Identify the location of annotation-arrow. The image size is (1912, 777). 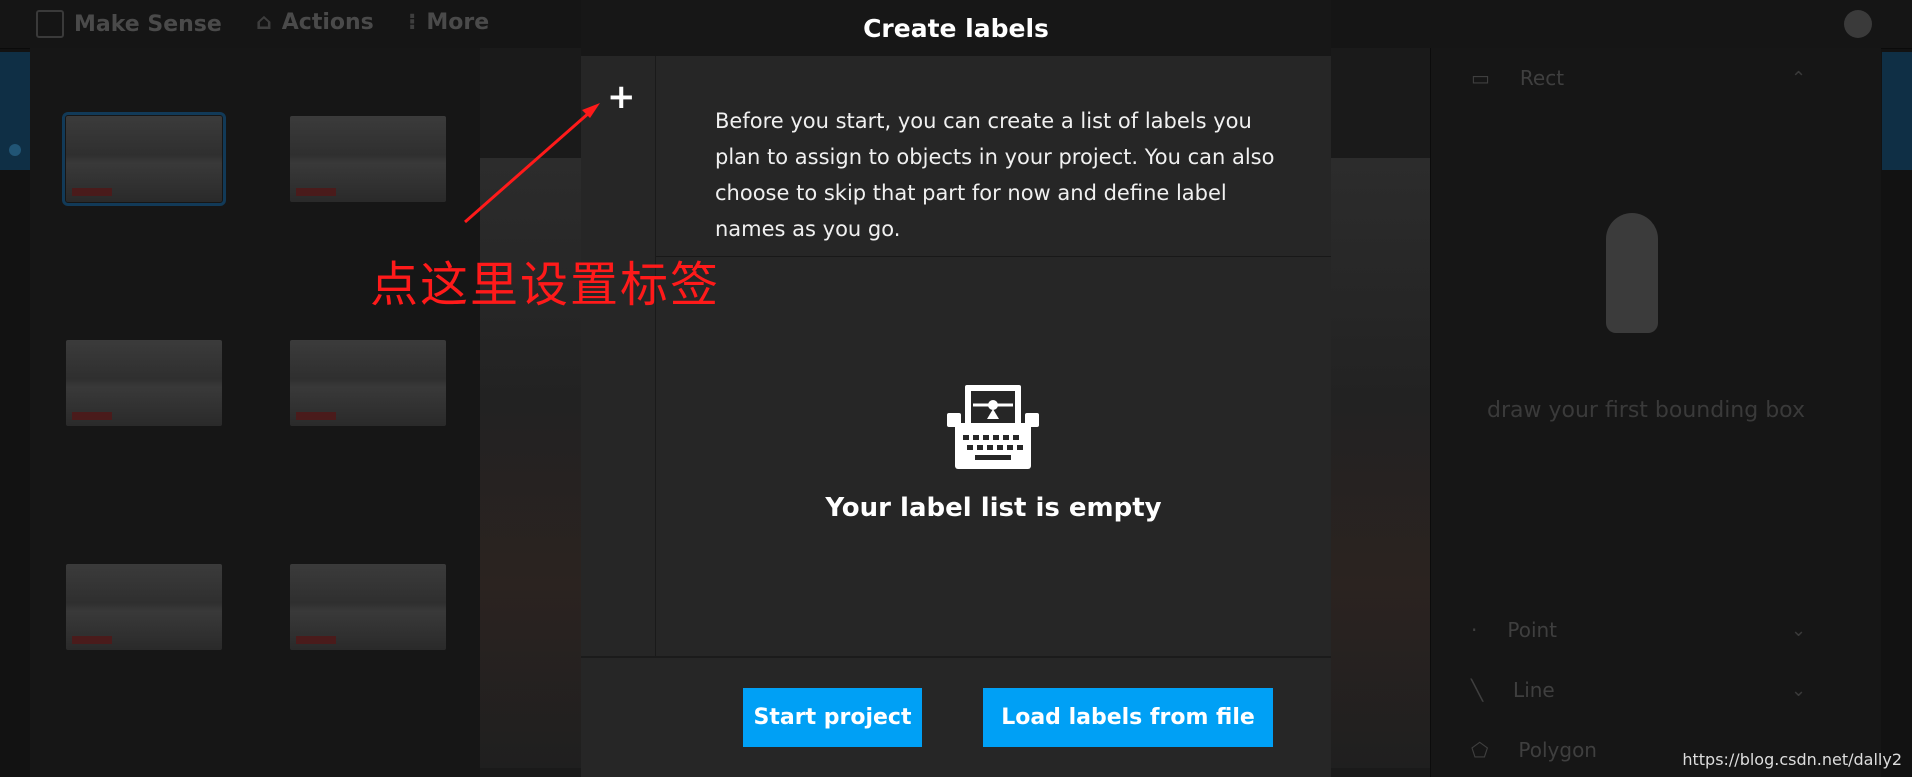
(532, 163).